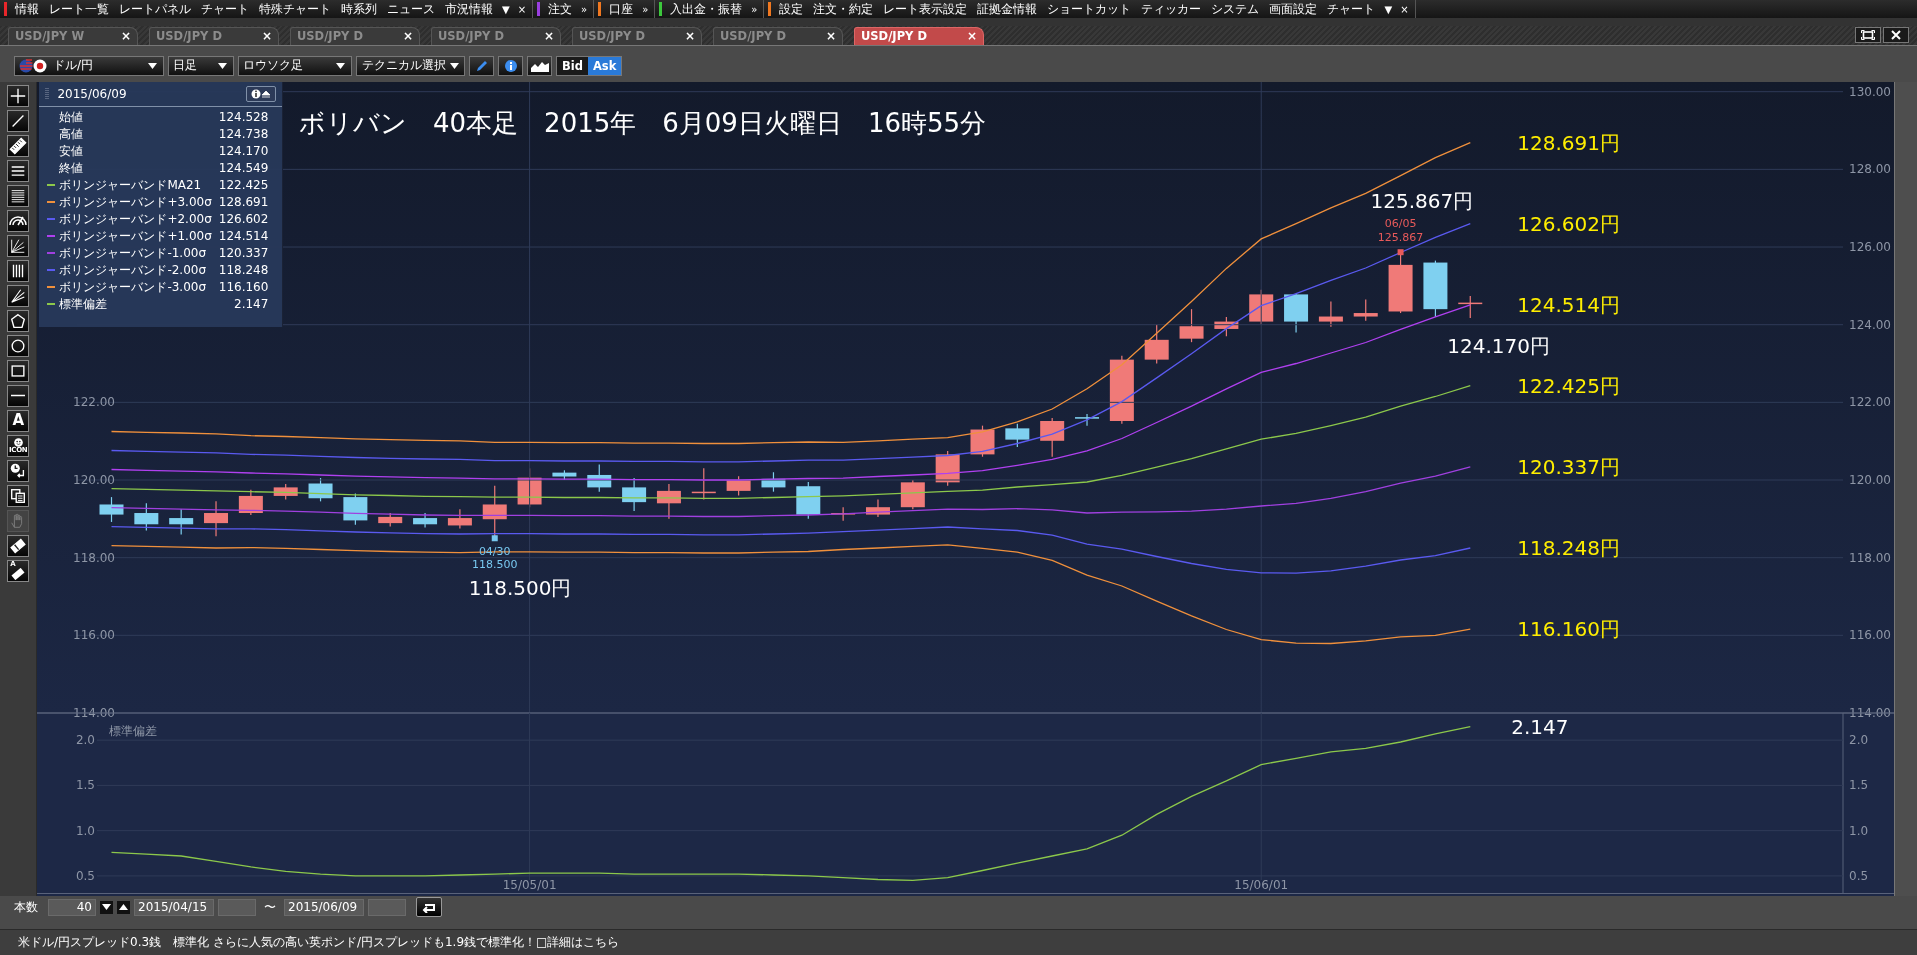 The width and height of the screenshot is (1917, 955). What do you see at coordinates (1089, 9) in the screenshot?
I see `menu-item: ショートカット` at bounding box center [1089, 9].